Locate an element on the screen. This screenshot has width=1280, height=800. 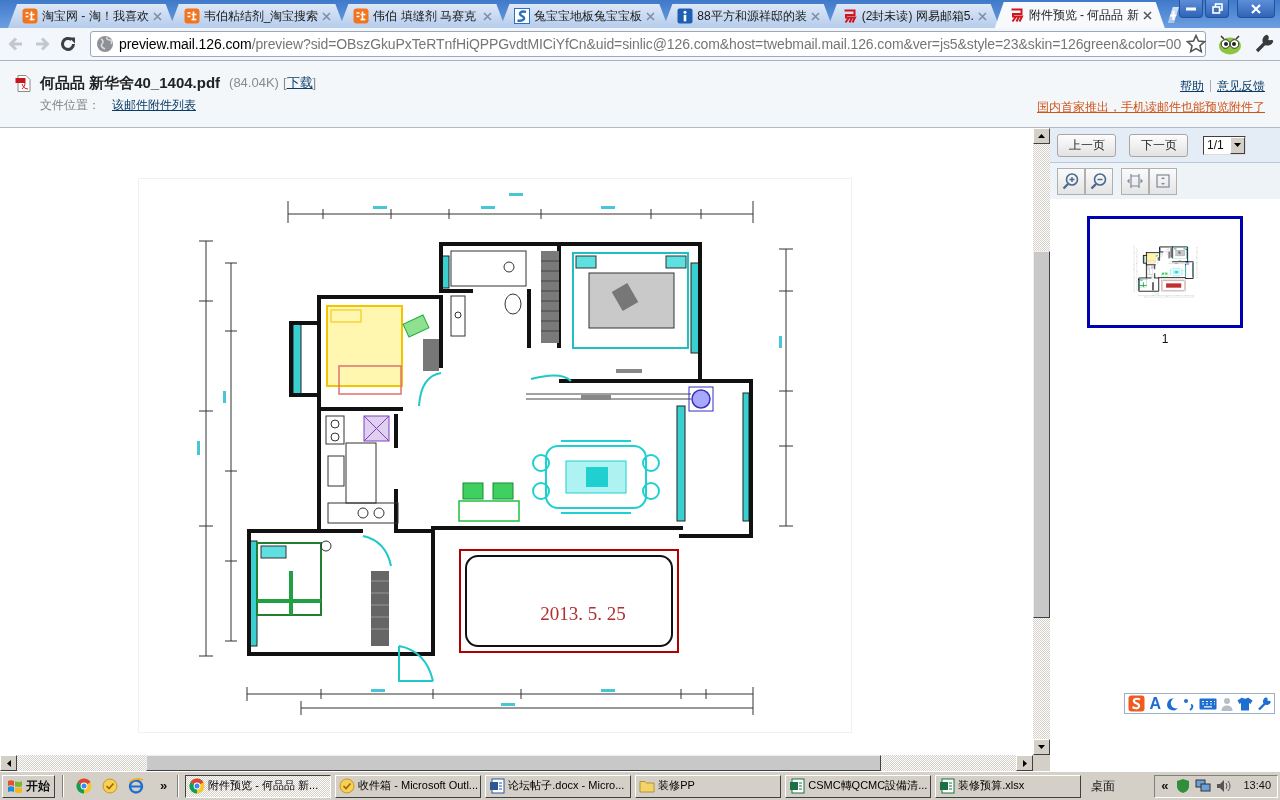
file-size: (84.04K) is located at coordinates (254, 83).